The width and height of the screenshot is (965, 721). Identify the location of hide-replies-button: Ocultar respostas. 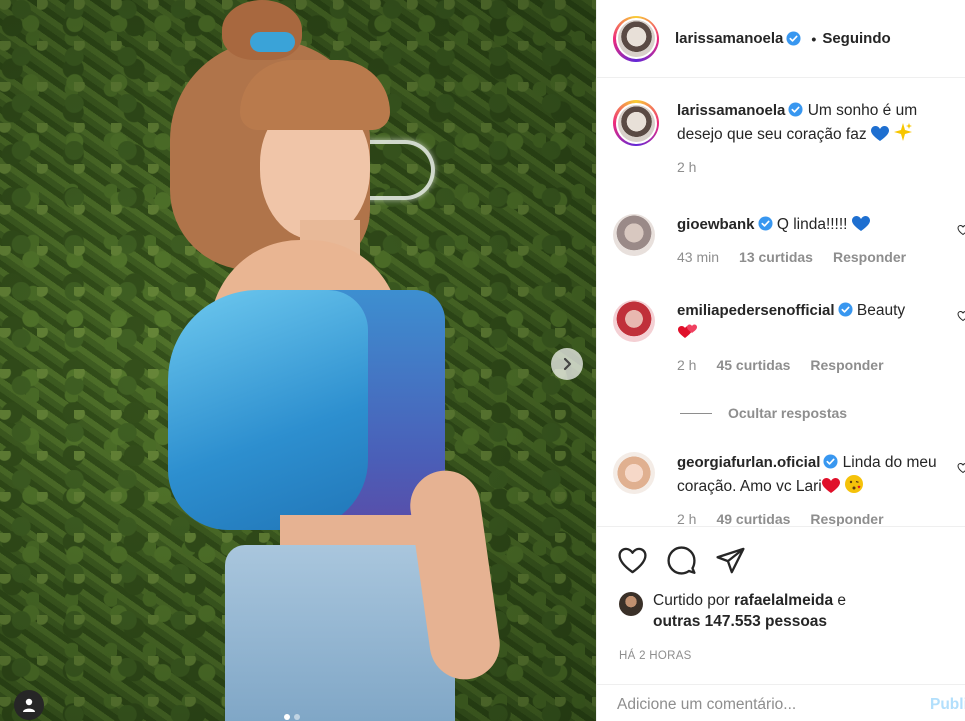
(763, 413).